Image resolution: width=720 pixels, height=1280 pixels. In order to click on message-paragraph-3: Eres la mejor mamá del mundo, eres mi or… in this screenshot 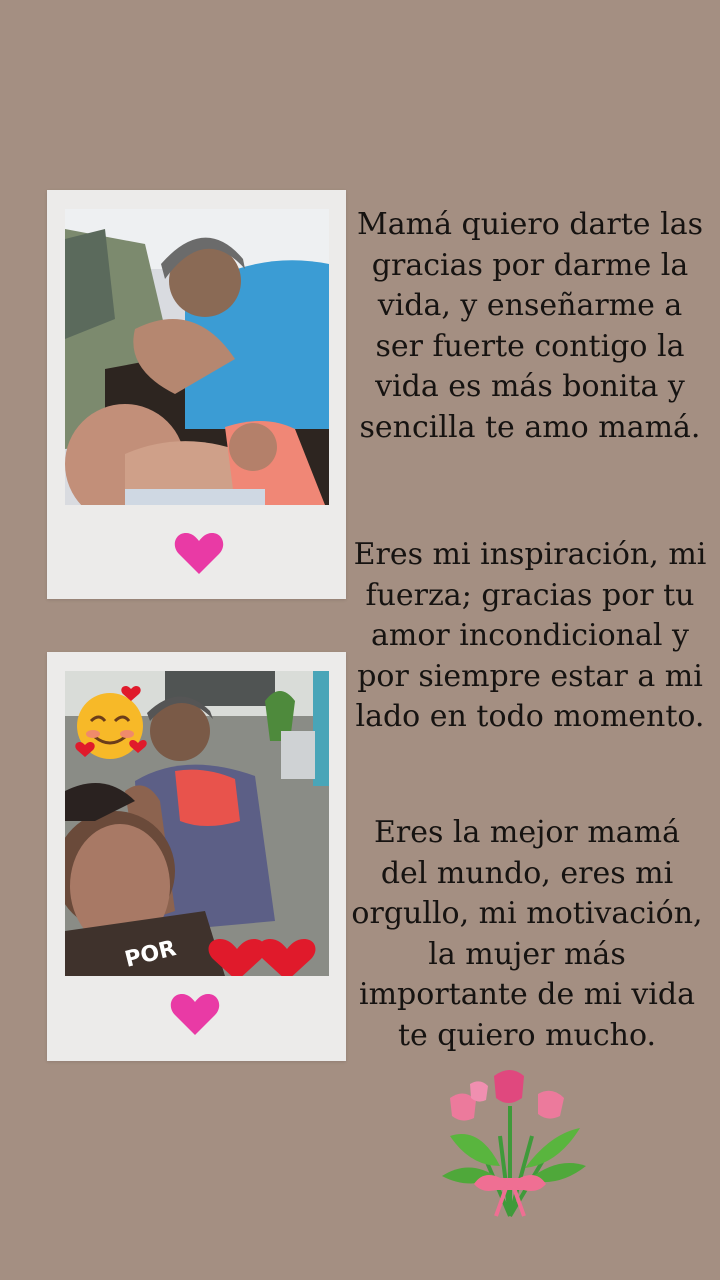, I will do `click(527, 934)`.